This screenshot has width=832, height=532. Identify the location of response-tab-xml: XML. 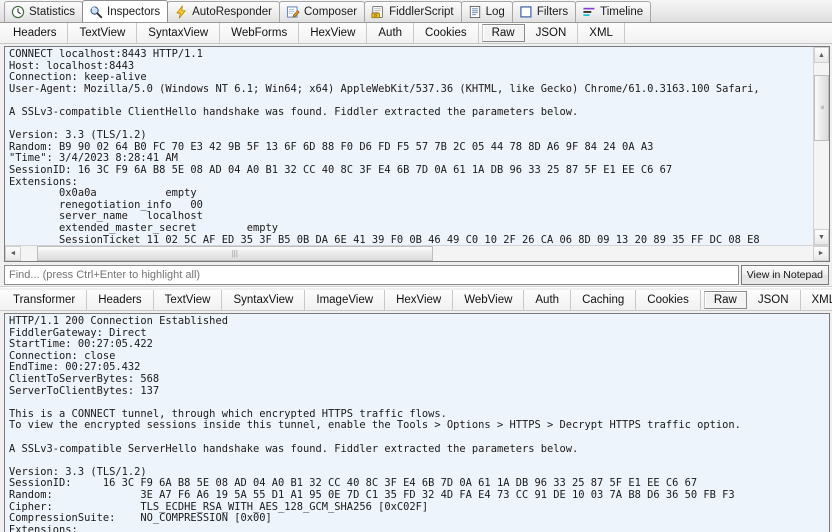
(816, 300).